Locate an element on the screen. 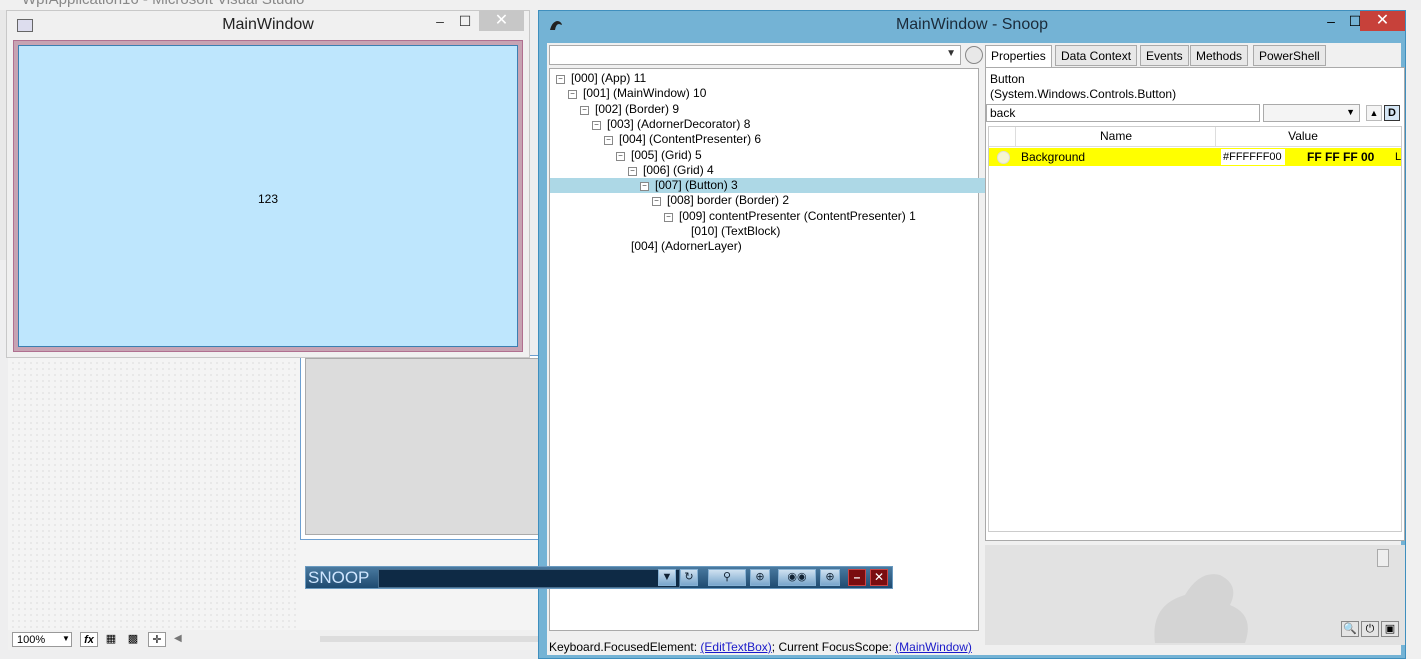 The width and height of the screenshot is (1421, 659). fx-button: fx is located at coordinates (89, 639).